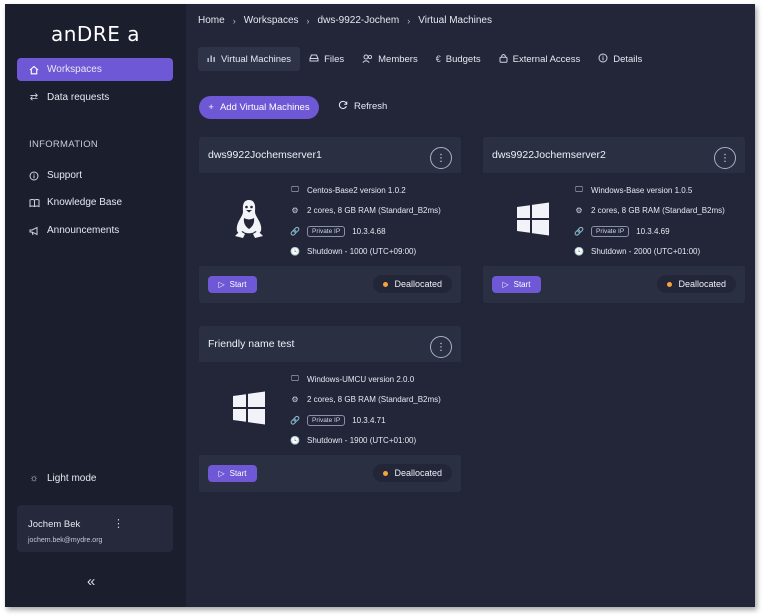 The width and height of the screenshot is (766, 616). I want to click on drive-icon, so click(314, 59).